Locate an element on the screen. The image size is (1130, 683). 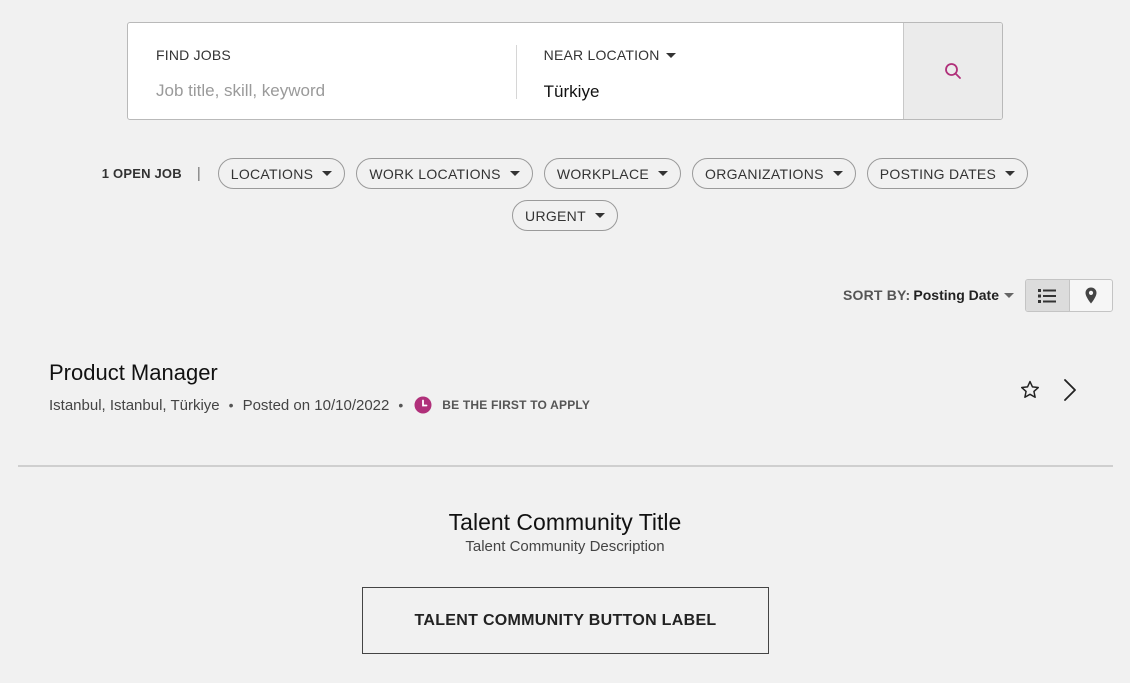
filter-label: URGENT is located at coordinates (555, 215).